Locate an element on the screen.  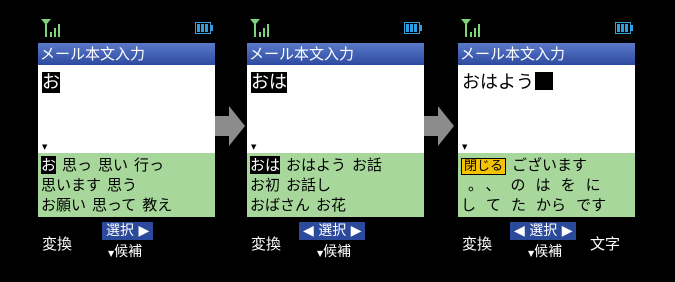
candidate-item: 思い is located at coordinates (113, 165).